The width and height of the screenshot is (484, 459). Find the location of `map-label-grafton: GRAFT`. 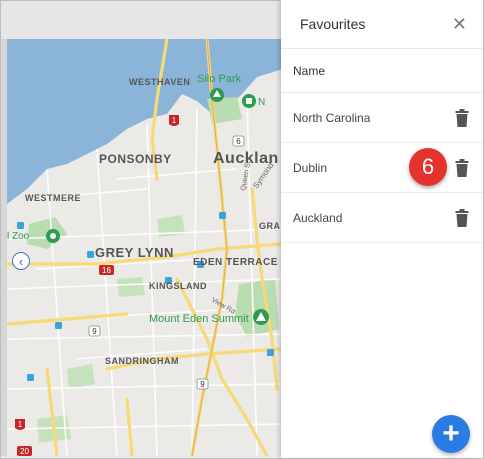

map-label-grafton: GRAFT is located at coordinates (271, 226).